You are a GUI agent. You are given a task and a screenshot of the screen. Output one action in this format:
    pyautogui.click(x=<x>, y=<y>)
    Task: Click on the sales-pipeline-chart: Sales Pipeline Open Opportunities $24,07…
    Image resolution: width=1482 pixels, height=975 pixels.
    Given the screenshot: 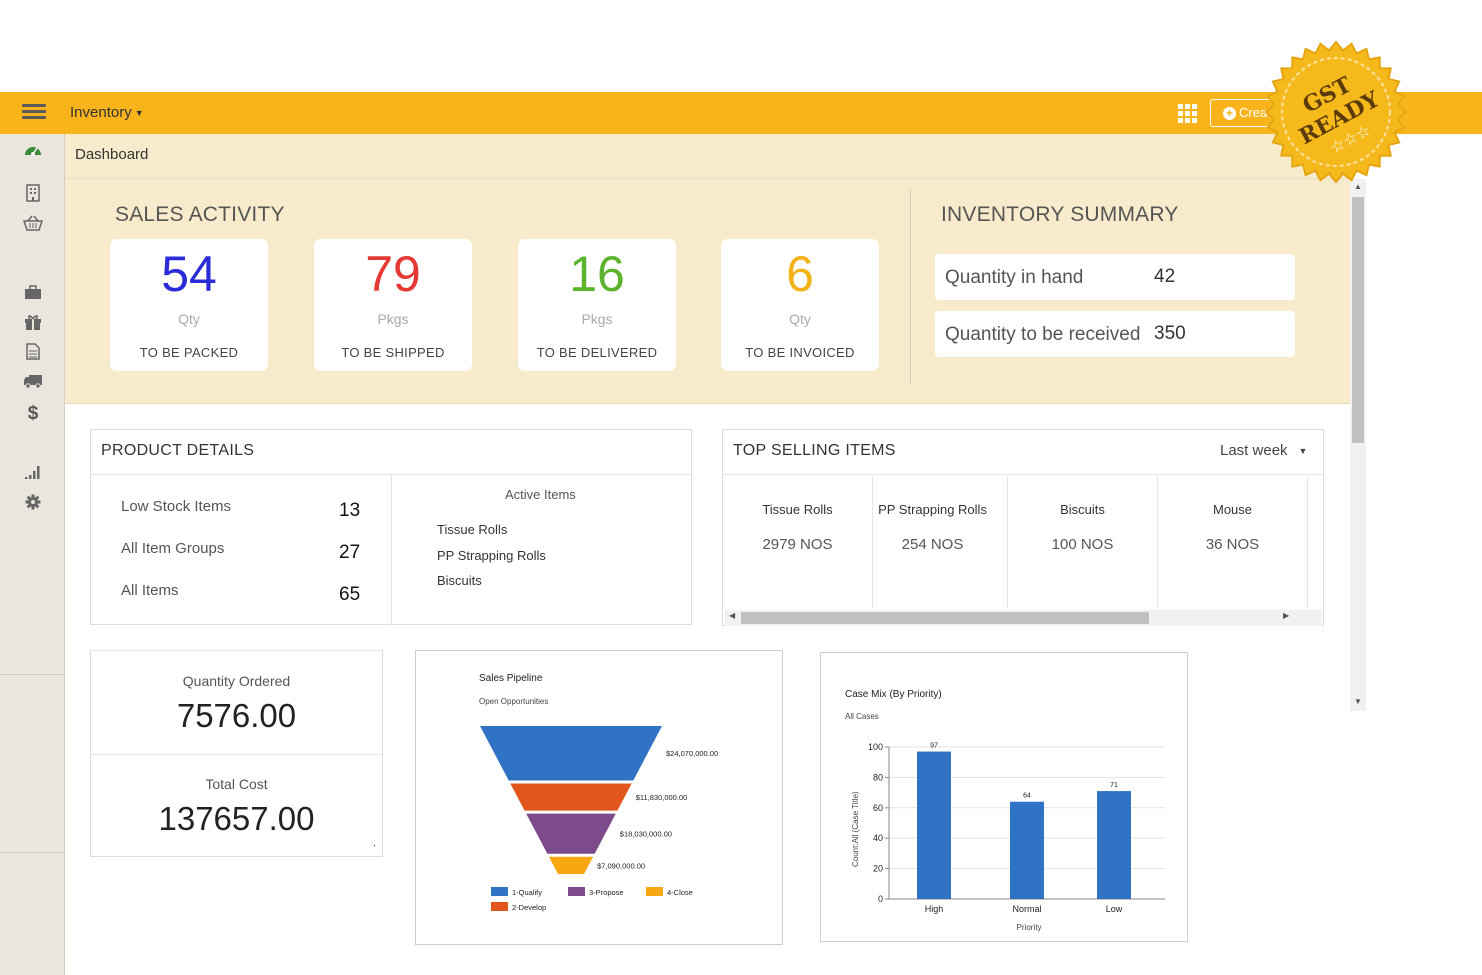 What is the action you would take?
    pyautogui.click(x=599, y=797)
    